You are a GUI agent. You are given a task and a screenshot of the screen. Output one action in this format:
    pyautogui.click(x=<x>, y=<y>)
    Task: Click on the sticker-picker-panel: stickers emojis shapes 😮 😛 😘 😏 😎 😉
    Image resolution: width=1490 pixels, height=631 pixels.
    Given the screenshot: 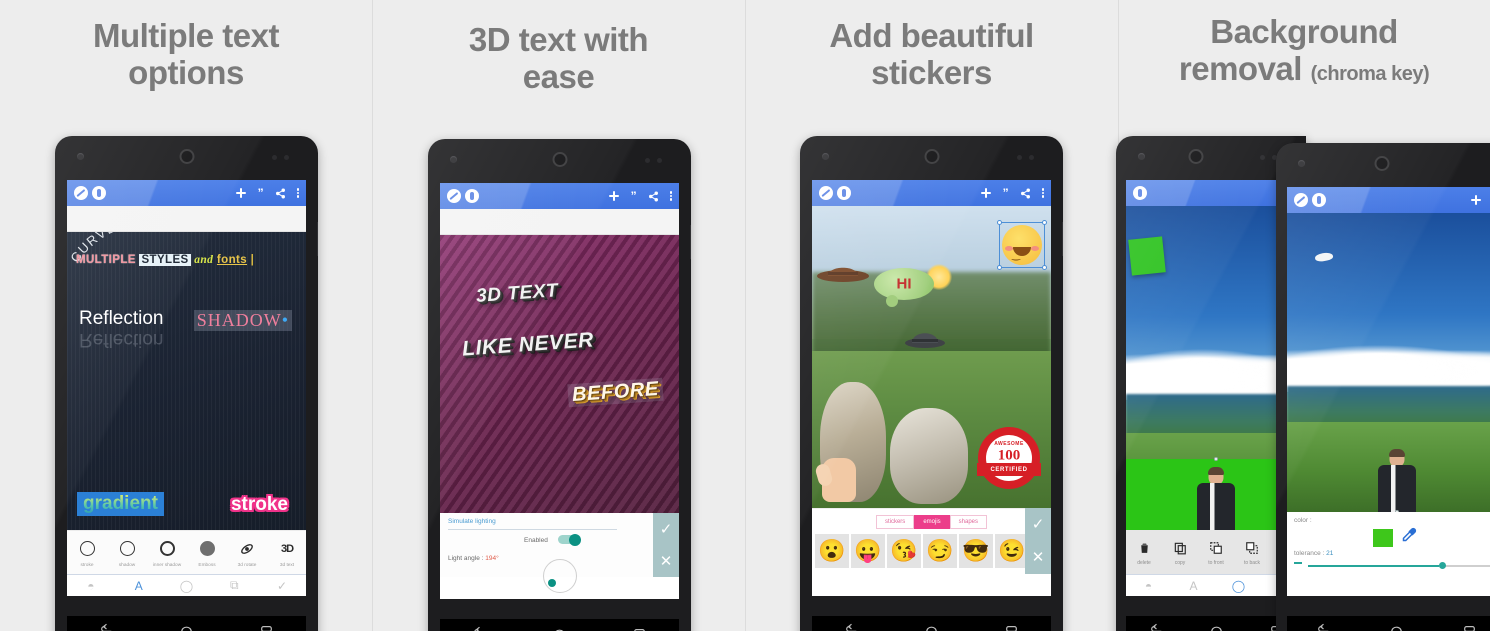 What is the action you would take?
    pyautogui.click(x=931, y=541)
    